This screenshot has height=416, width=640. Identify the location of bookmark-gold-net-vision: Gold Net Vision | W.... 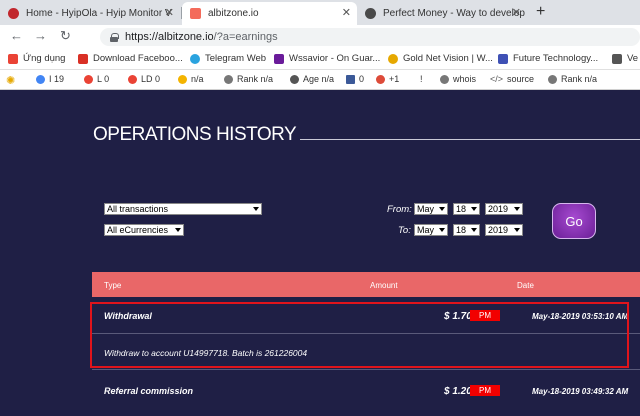
(440, 58).